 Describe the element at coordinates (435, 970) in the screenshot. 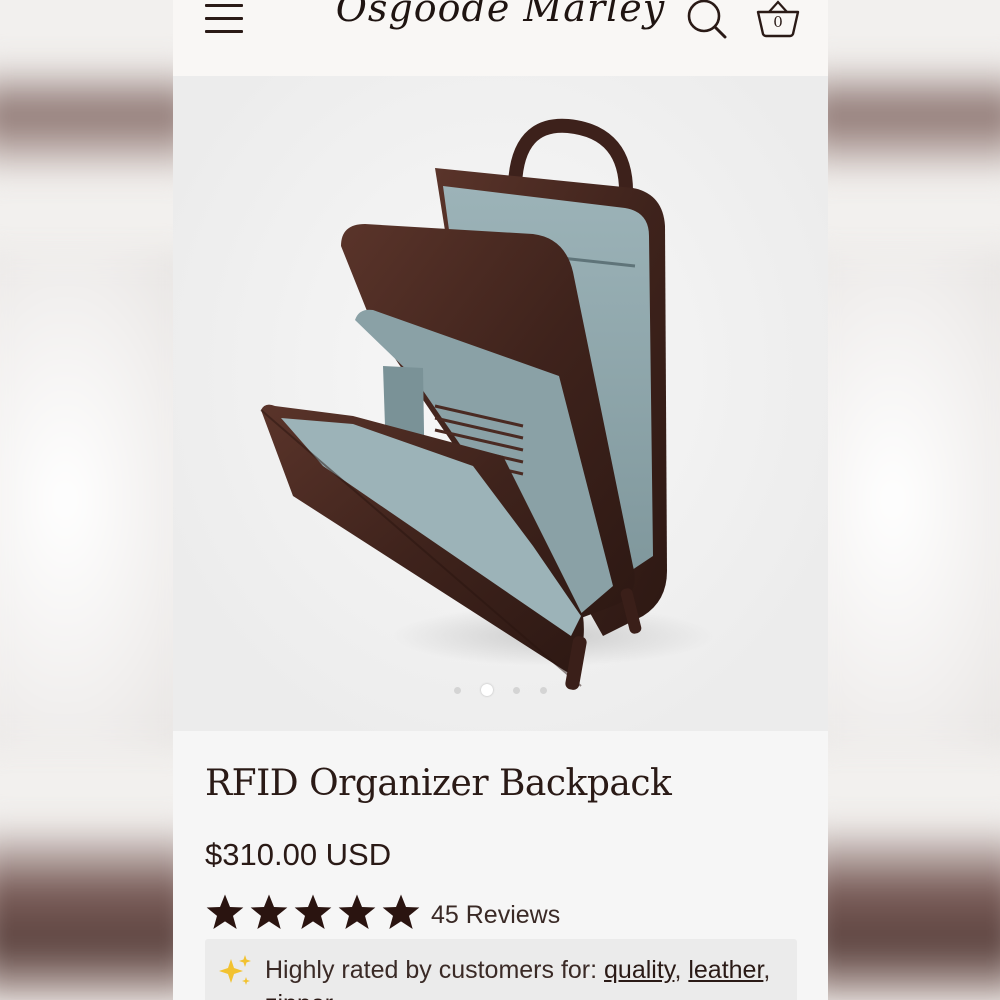

I see `highlights-intro: Highly rated by customers for:` at that location.